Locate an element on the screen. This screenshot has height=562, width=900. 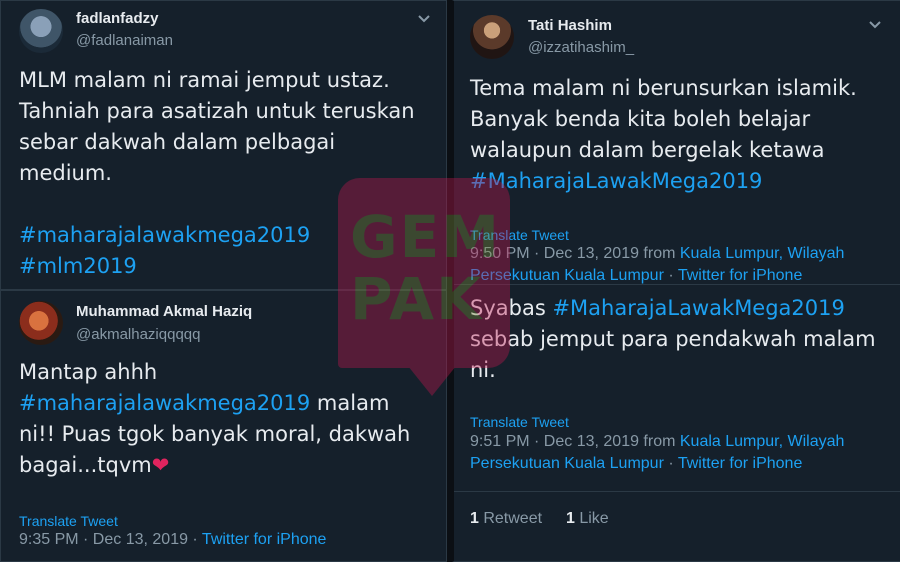
display-name: Muhammad Akmal Haziq is located at coordinates (164, 311).